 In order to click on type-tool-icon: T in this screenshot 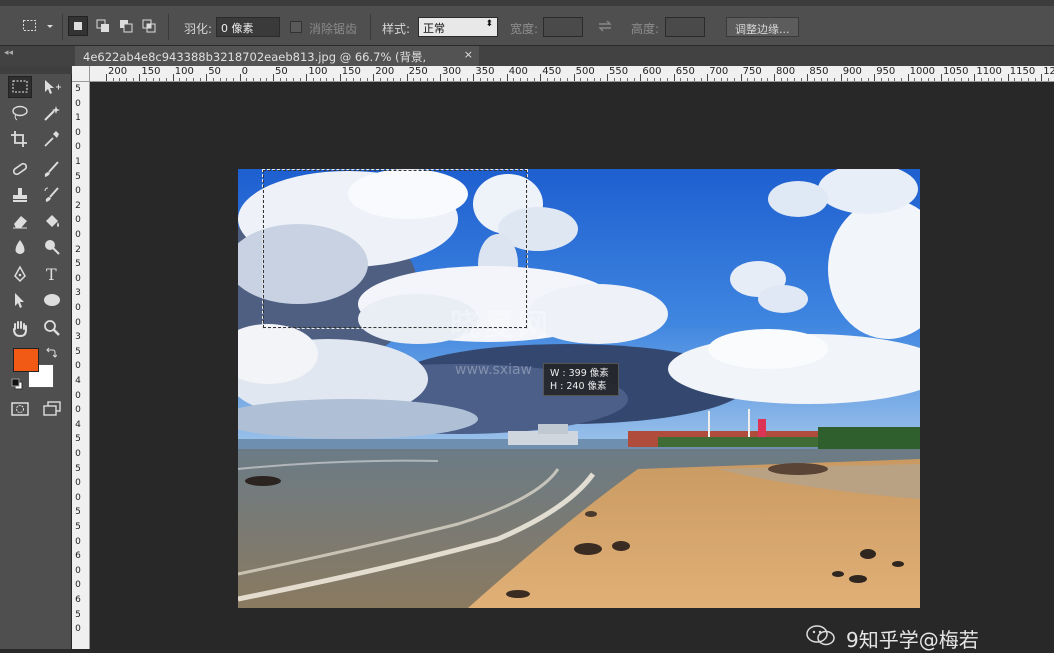, I will do `click(52, 274)`.